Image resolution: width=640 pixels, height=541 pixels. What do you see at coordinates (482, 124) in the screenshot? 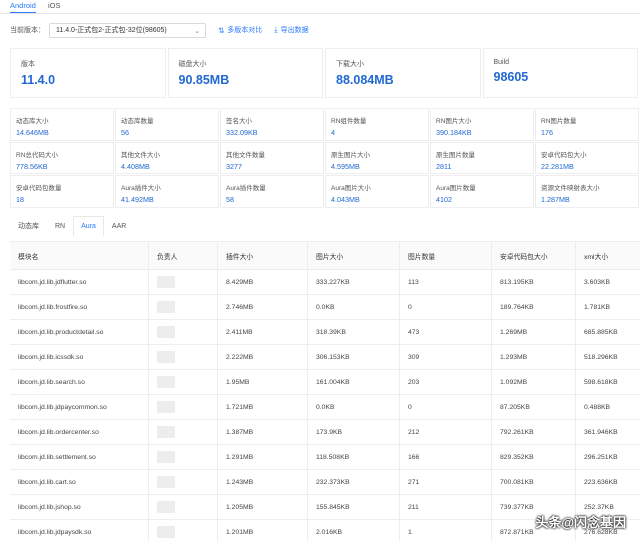
I see `metric-card: RN图片大小 390.184KB` at bounding box center [482, 124].